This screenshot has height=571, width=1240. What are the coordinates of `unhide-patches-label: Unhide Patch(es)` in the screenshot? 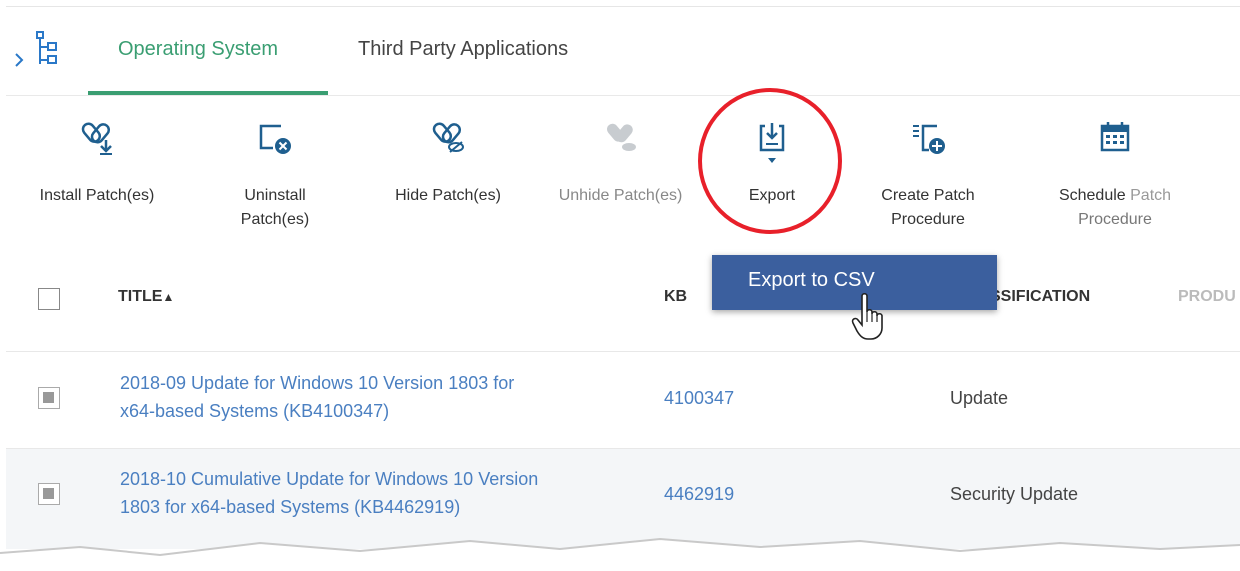 It's located at (620, 195).